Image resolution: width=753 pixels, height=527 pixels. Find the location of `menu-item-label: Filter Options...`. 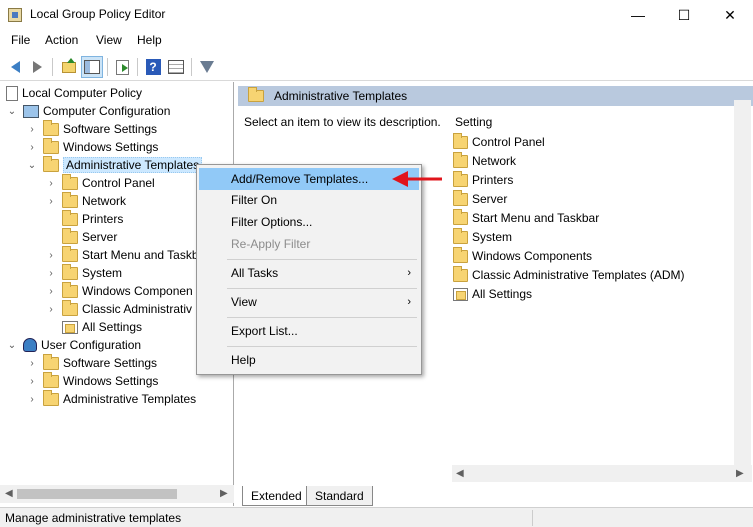

menu-item-label: Filter Options... is located at coordinates (272, 222).